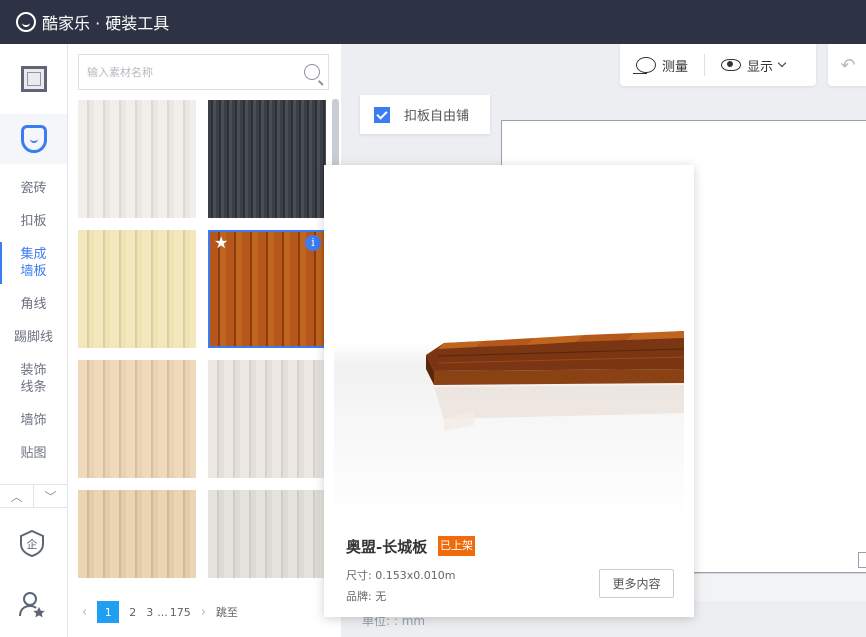 This screenshot has height=637, width=866. I want to click on eye-icon, so click(731, 65).